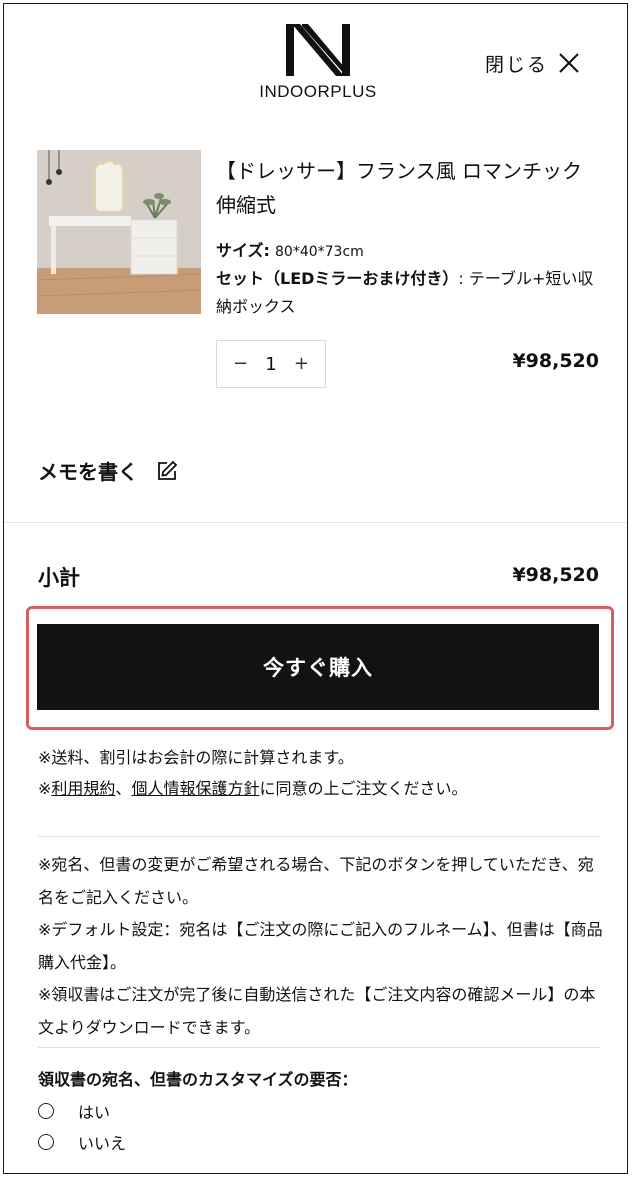  I want to click on subtotal-label: 小計, so click(59, 578).